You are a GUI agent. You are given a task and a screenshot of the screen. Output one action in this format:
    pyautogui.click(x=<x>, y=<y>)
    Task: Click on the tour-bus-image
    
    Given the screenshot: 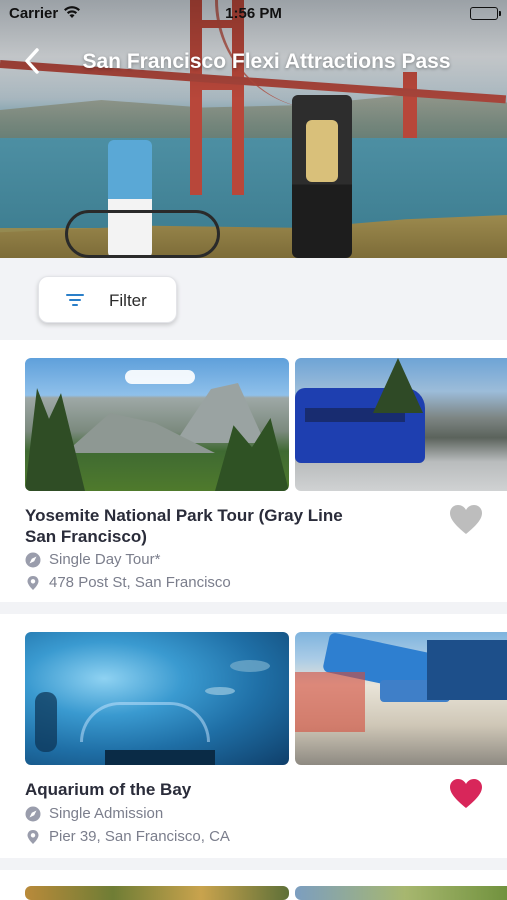 What is the action you would take?
    pyautogui.click(x=401, y=424)
    